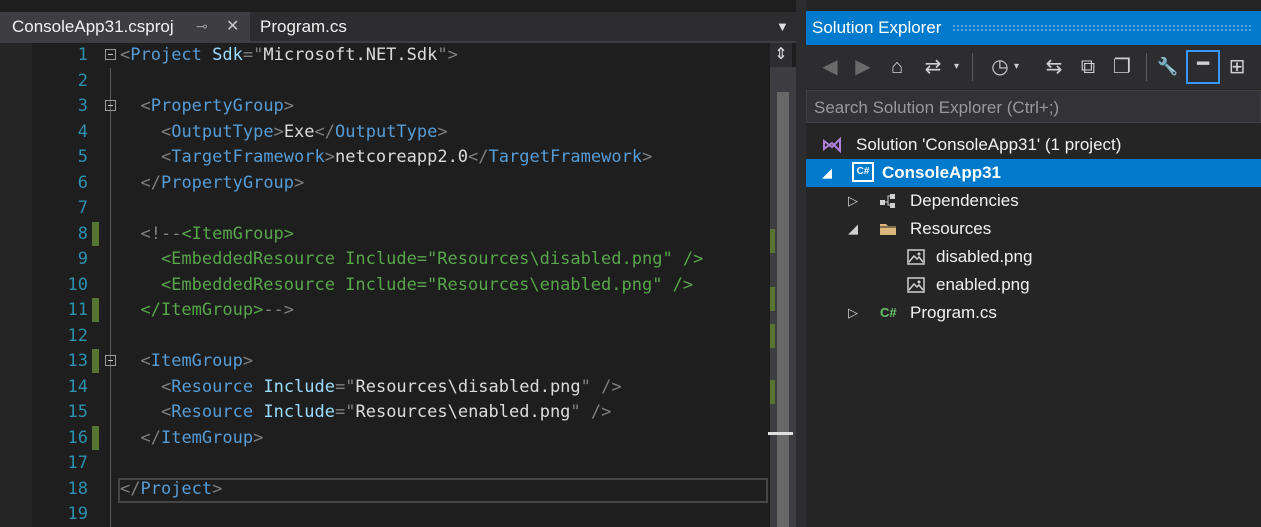  Describe the element at coordinates (832, 145) in the screenshot. I see `solution-icon` at that location.